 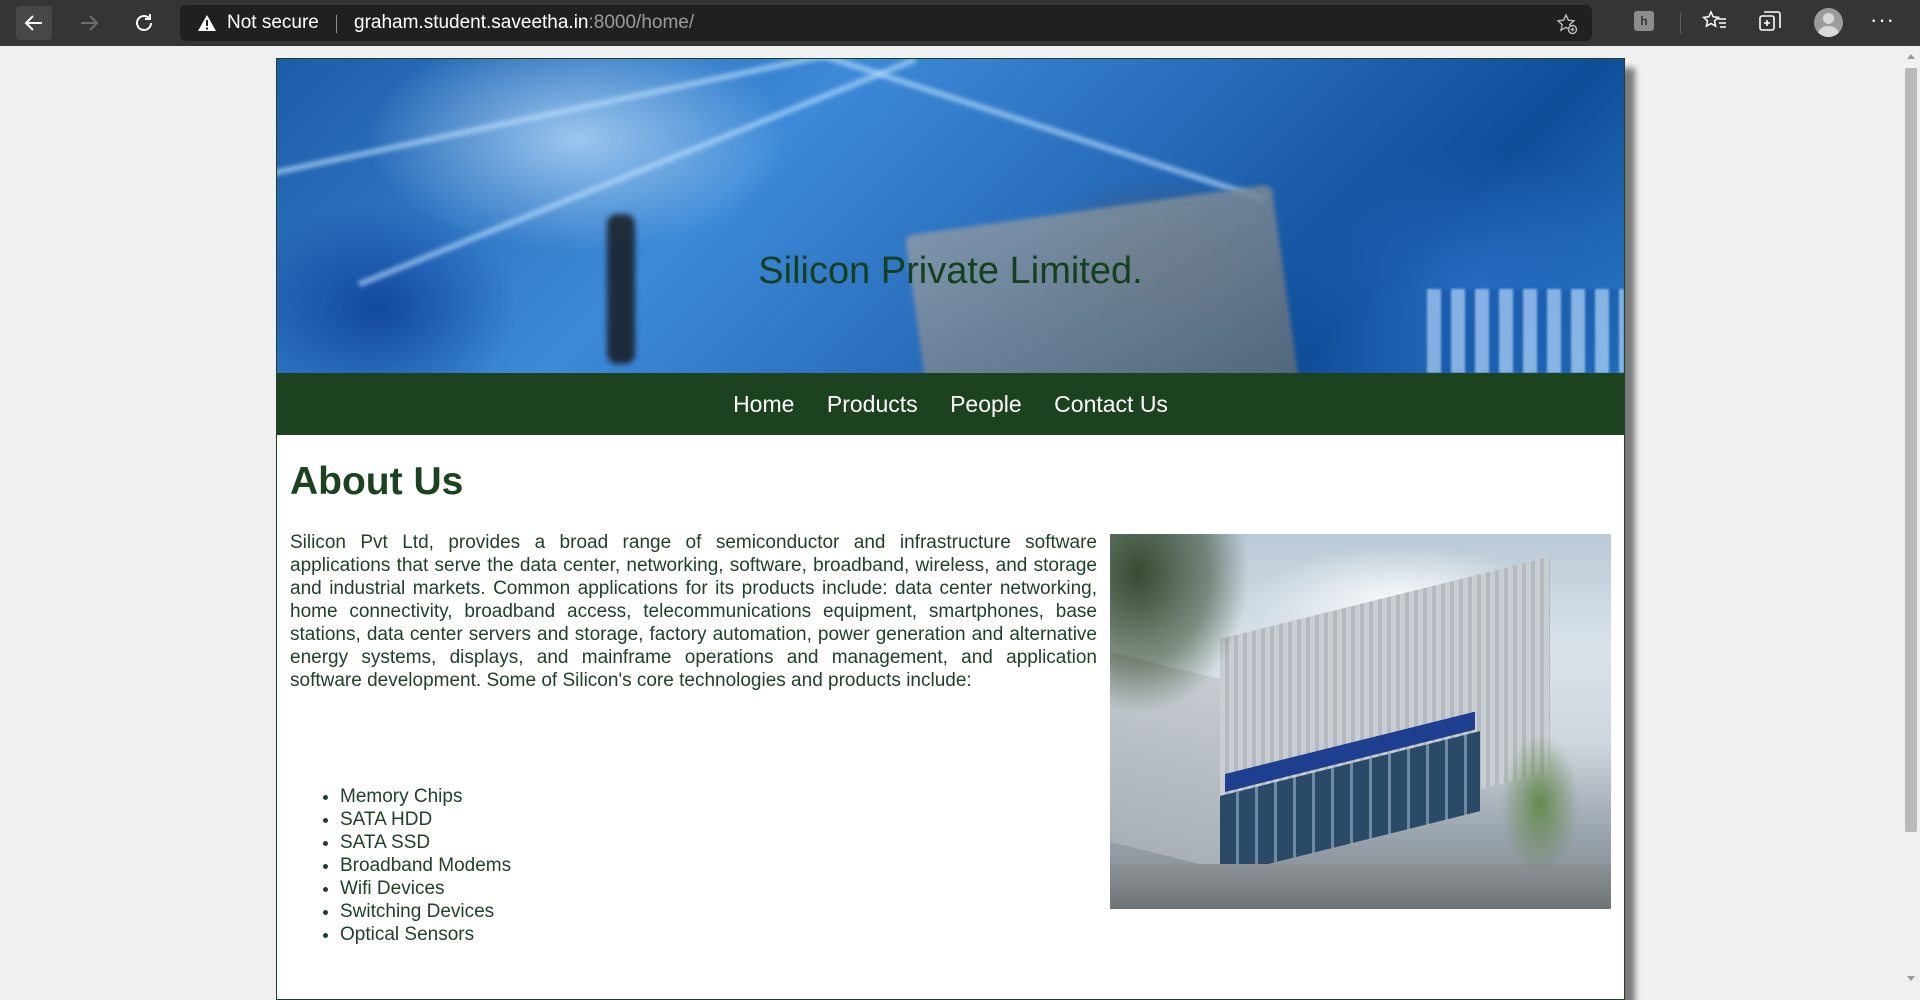 What do you see at coordinates (1770, 22) in the screenshot?
I see `collections-icon` at bounding box center [1770, 22].